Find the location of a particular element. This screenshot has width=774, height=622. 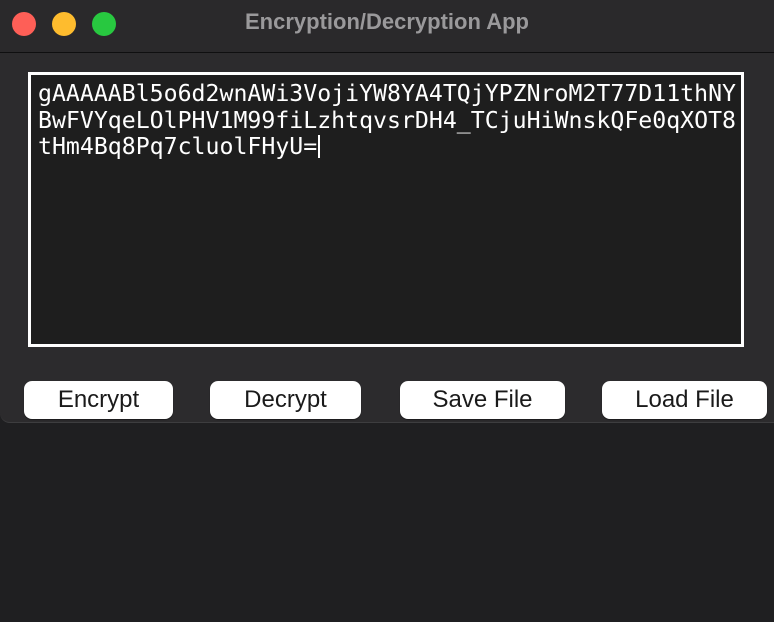

load-file-button: Load File is located at coordinates (684, 400).